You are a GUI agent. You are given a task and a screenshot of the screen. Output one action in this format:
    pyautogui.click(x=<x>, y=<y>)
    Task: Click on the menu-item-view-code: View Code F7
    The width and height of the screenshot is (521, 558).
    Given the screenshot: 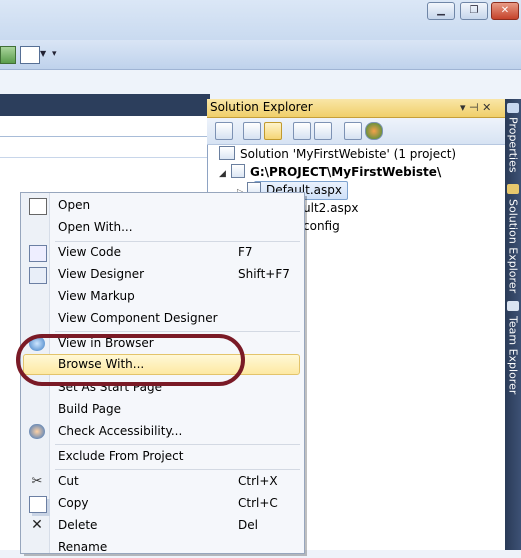 What is the action you would take?
    pyautogui.click(x=161, y=252)
    